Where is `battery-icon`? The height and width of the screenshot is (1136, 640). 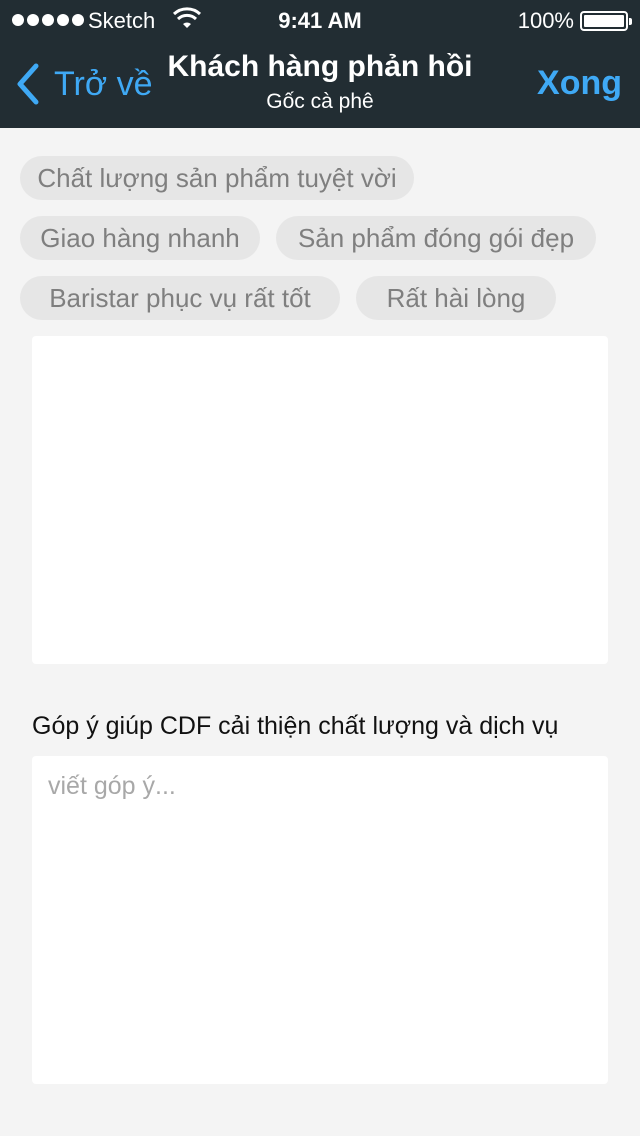
battery-icon is located at coordinates (606, 21).